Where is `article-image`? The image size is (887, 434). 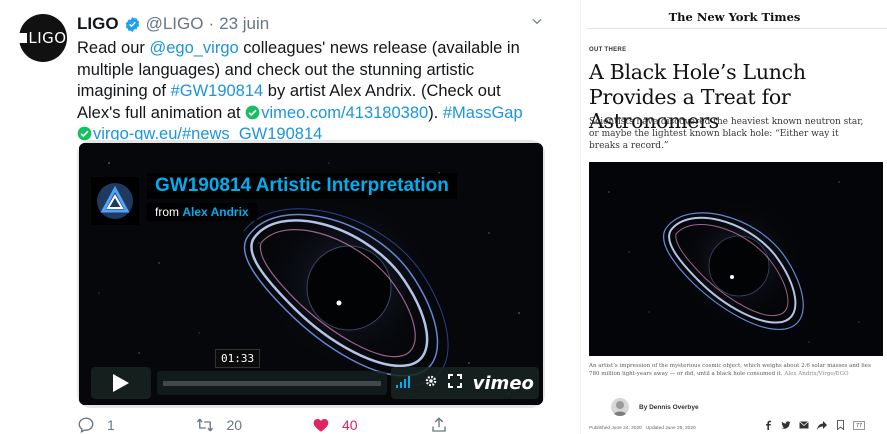
article-image is located at coordinates (736, 259).